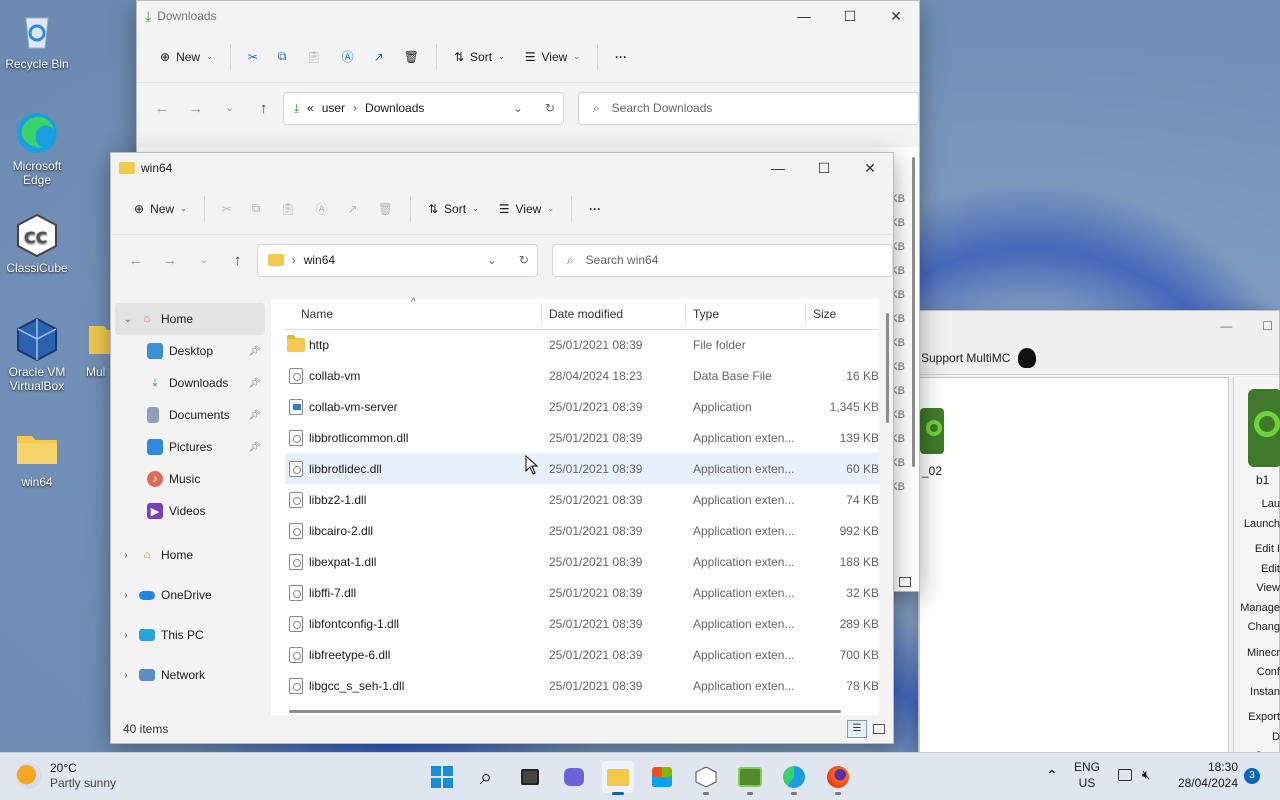 This screenshot has height=800, width=1280. Describe the element at coordinates (750, 778) in the screenshot. I see `taskbar-multimc` at that location.